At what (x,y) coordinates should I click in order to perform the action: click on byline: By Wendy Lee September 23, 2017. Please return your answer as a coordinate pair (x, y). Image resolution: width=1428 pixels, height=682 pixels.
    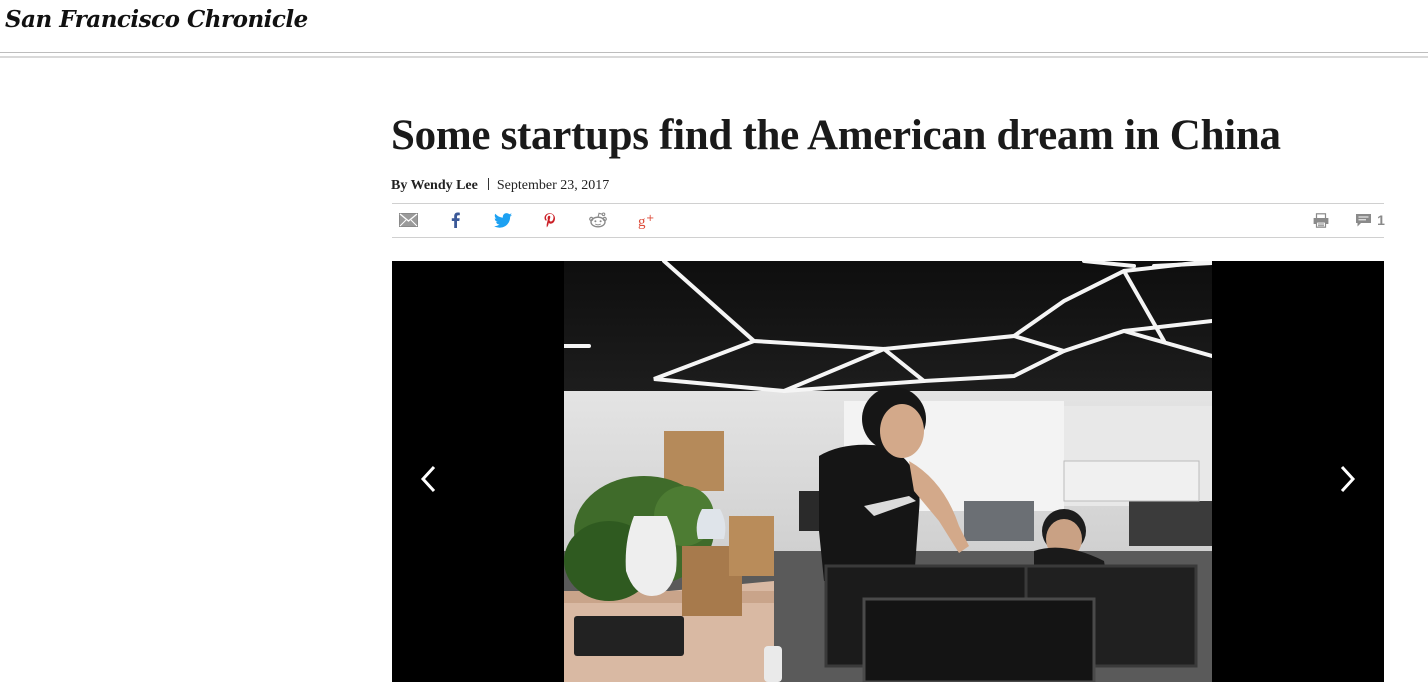
    Looking at the image, I should click on (500, 186).